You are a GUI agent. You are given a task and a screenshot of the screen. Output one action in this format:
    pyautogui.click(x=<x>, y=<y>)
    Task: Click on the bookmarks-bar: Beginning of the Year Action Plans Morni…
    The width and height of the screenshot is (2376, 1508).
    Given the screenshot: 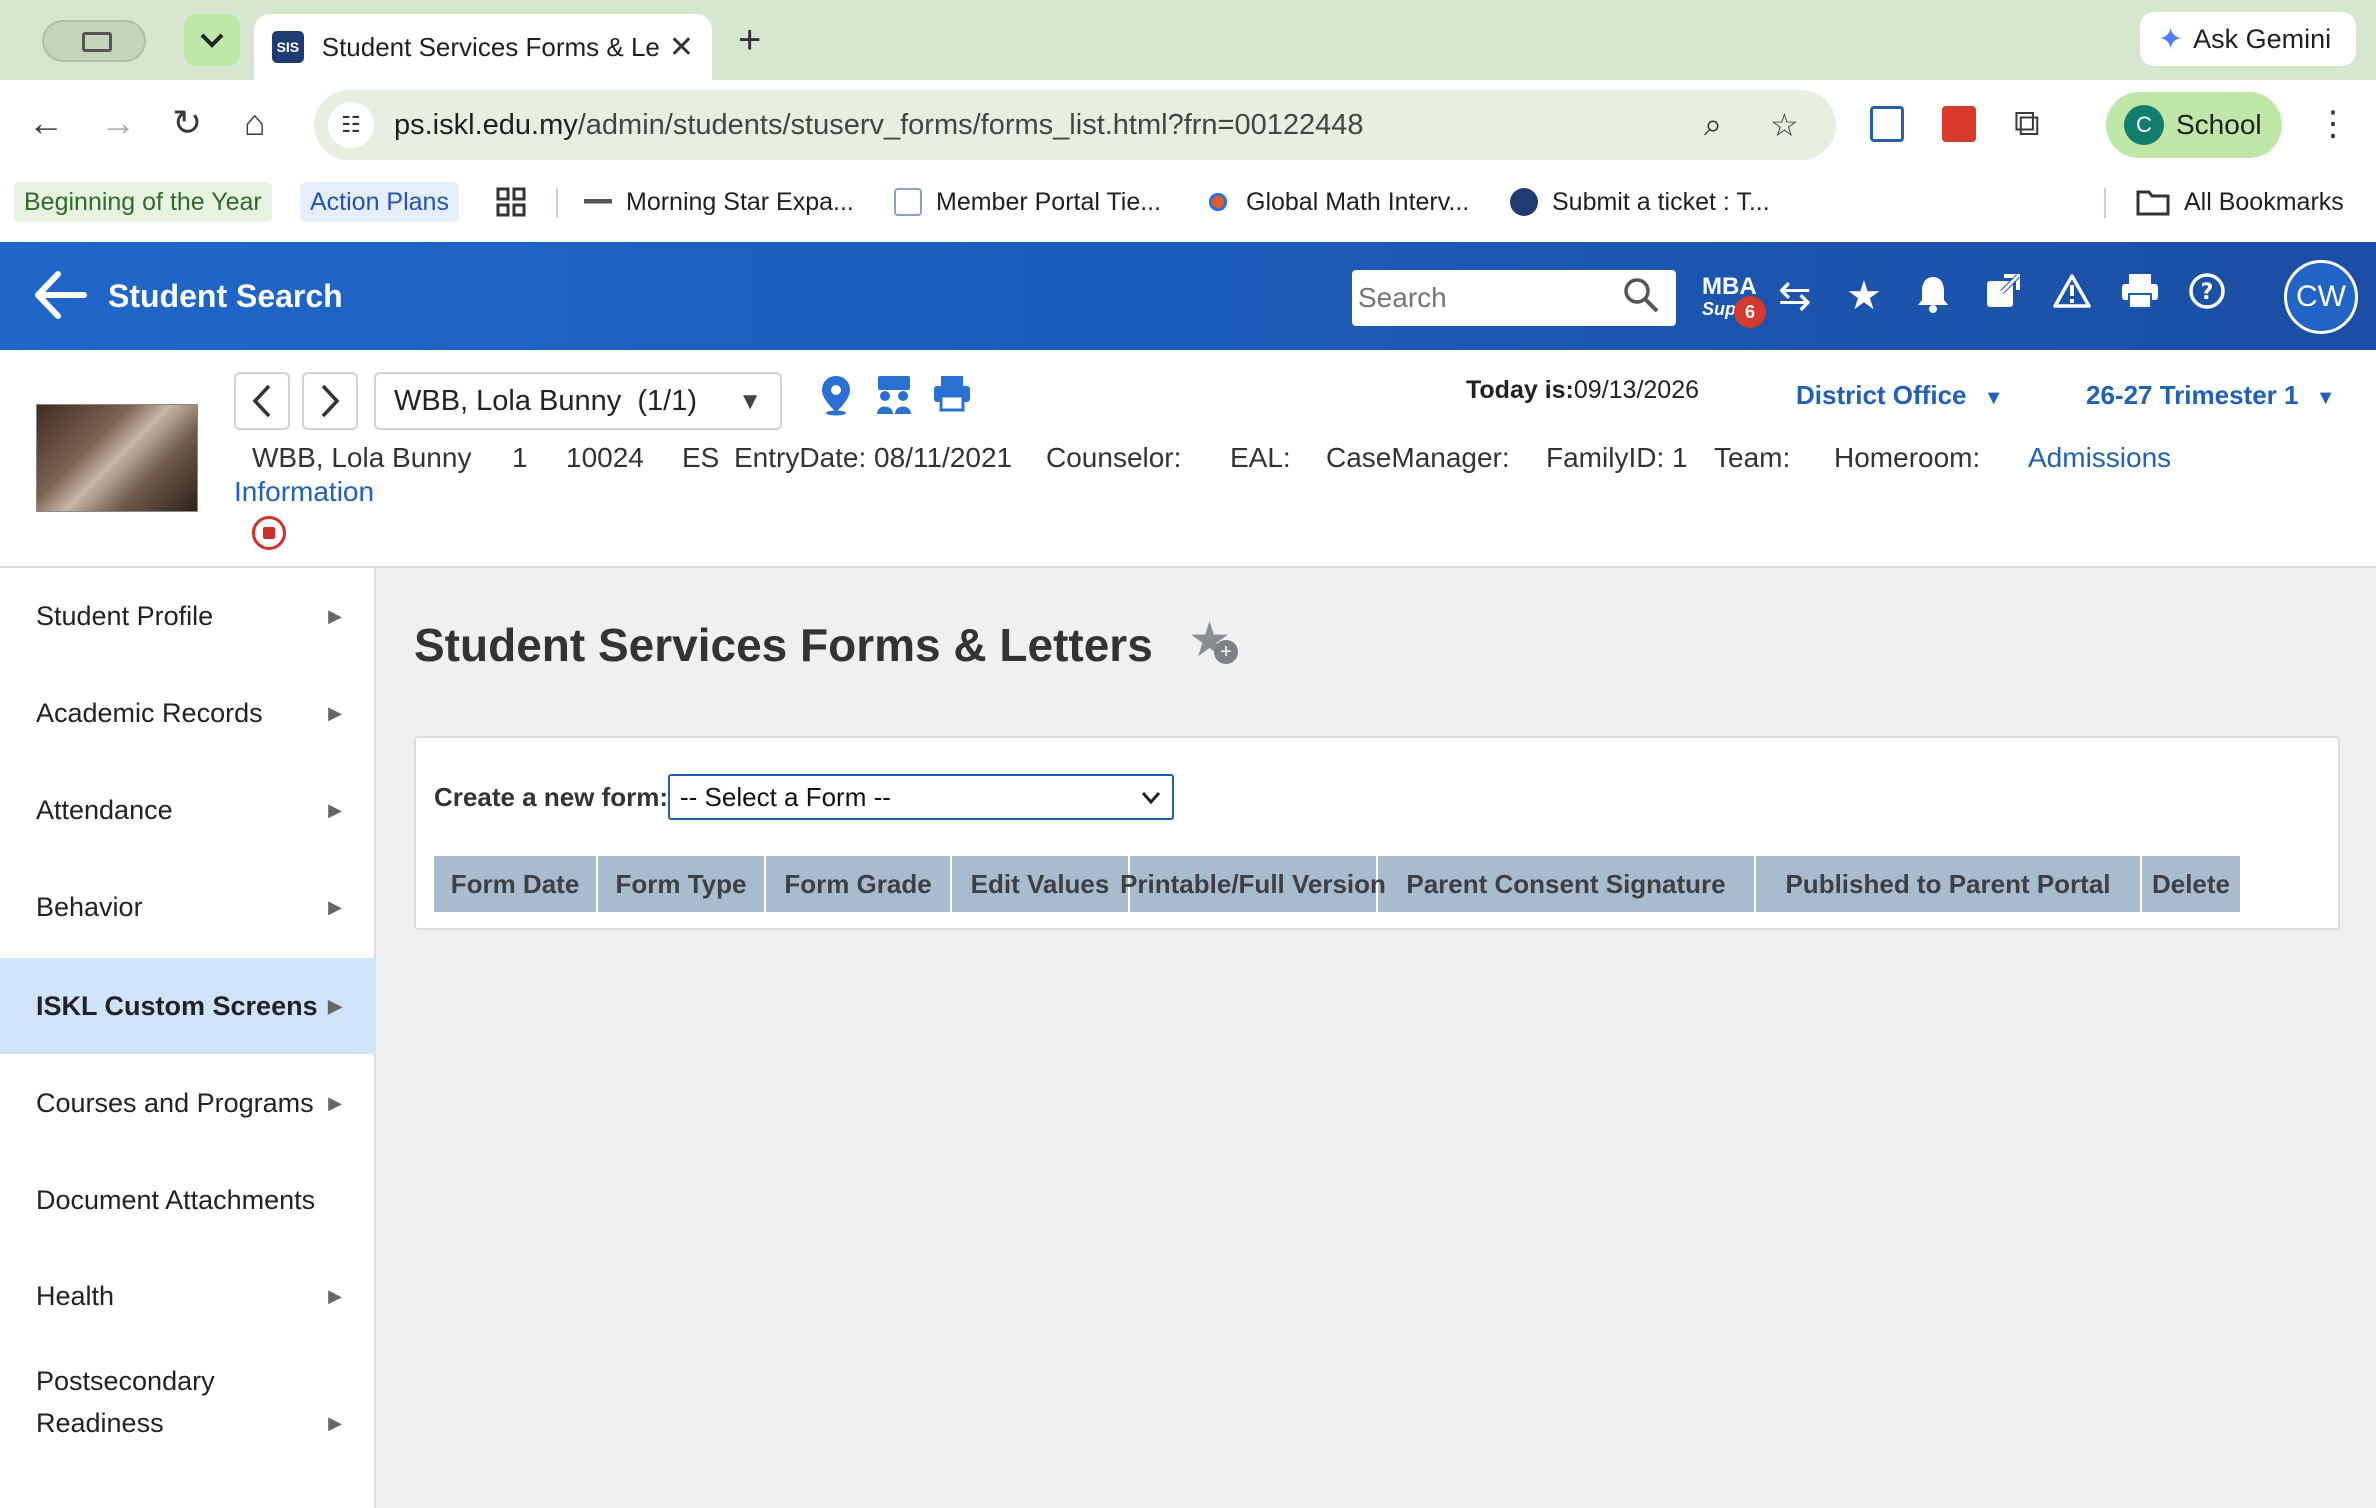 What is the action you would take?
    pyautogui.click(x=1188, y=207)
    